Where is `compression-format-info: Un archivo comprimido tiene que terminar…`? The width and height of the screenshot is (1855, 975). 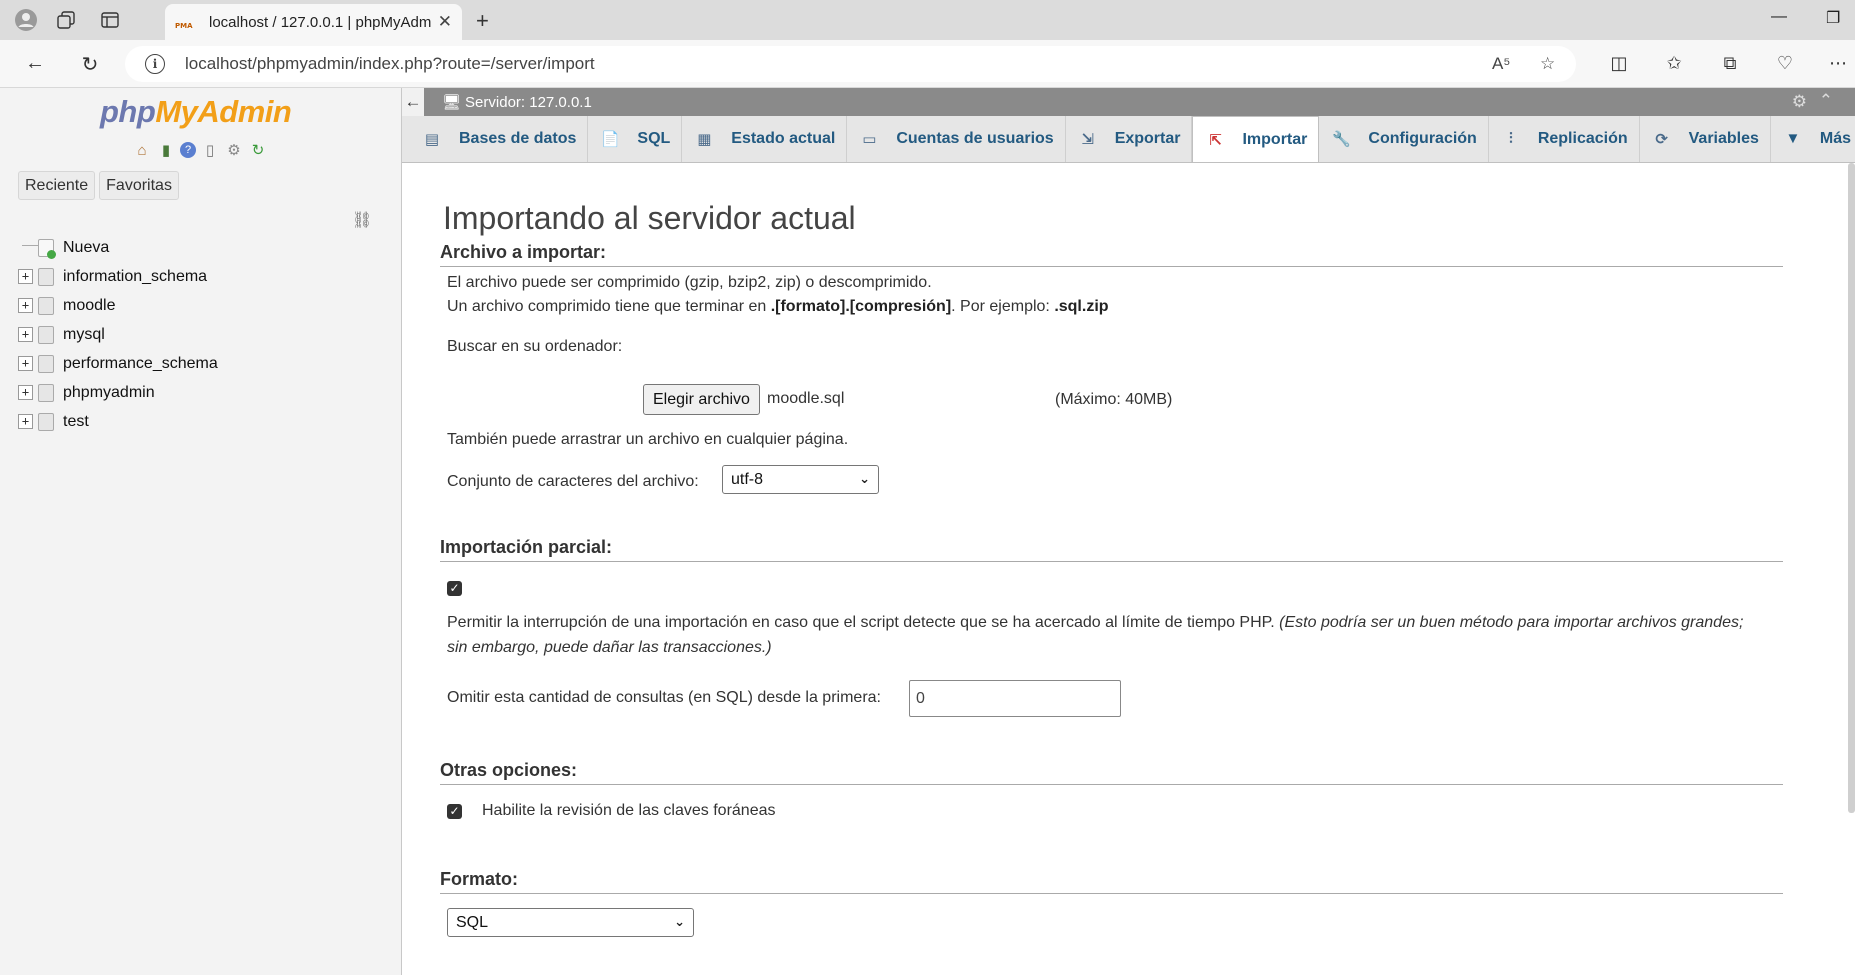
compression-format-info: Un archivo comprimido tiene que terminar… is located at coordinates (778, 306).